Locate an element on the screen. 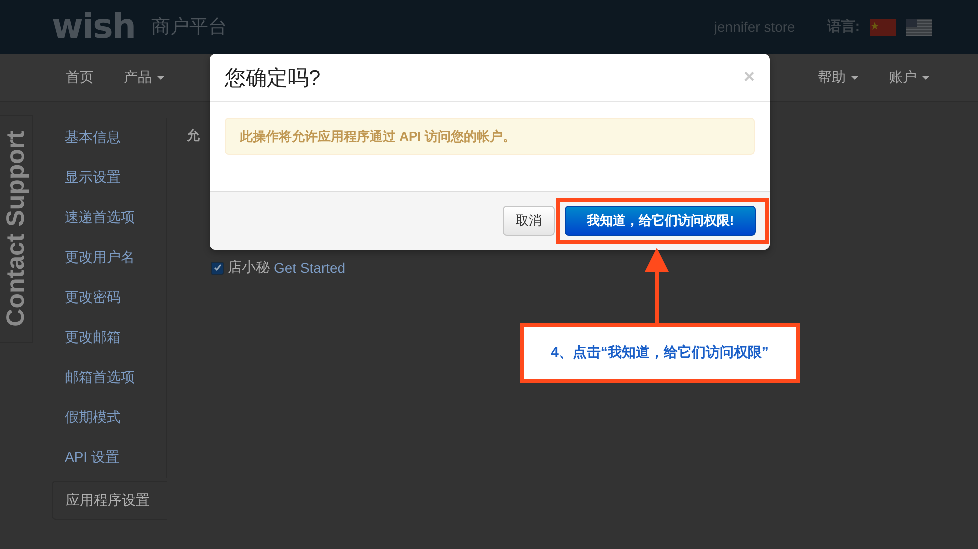  sidebar-item: 更改邮箱 is located at coordinates (109, 338).